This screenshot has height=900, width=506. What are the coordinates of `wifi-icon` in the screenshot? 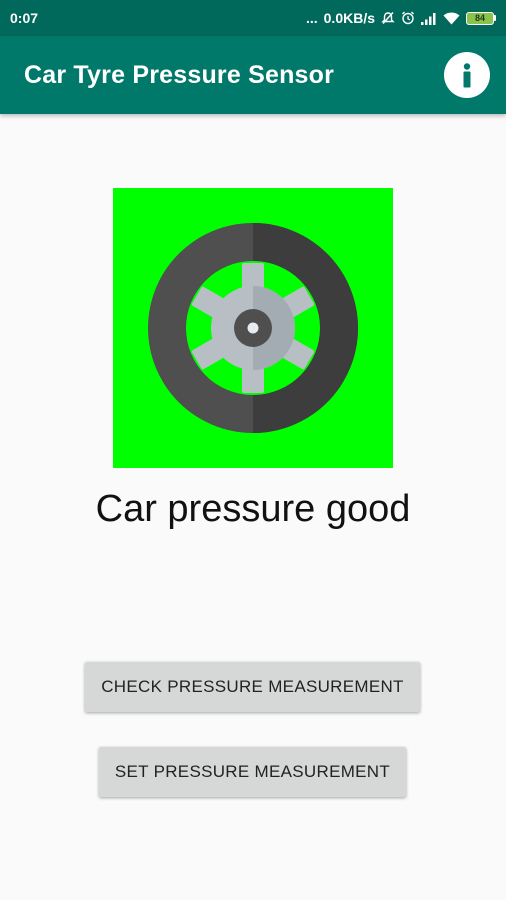 It's located at (451, 18).